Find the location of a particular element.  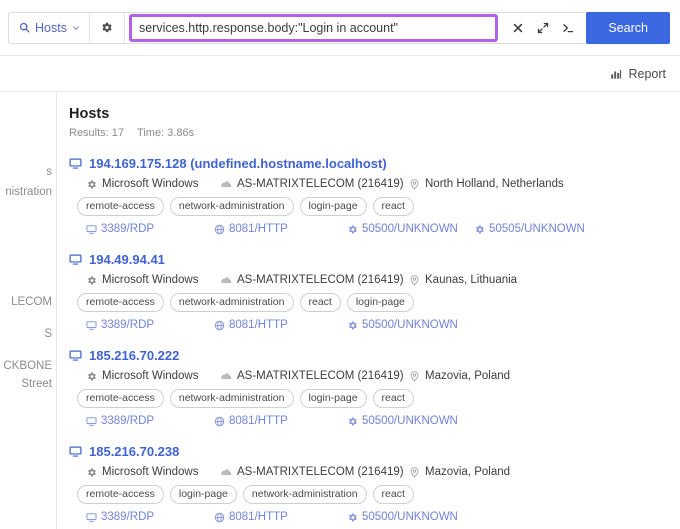

host-ip-link: 194.49.94.41 is located at coordinates (127, 259).